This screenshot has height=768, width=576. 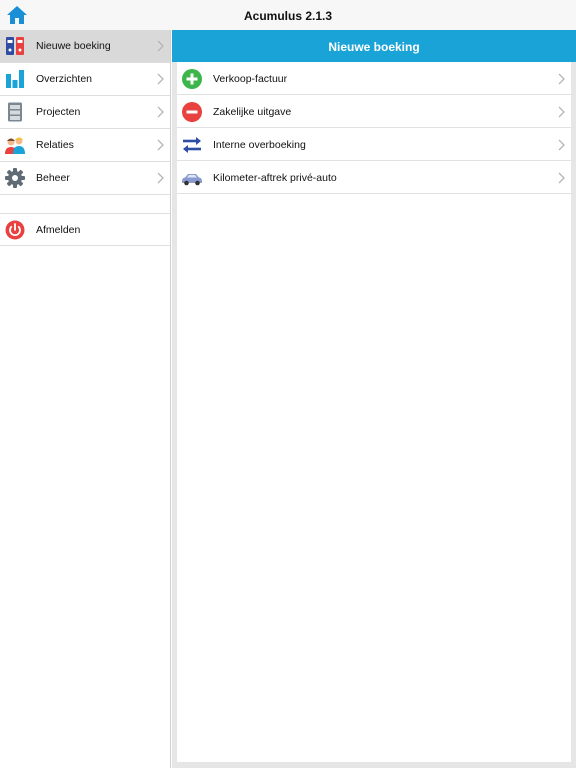 What do you see at coordinates (15, 79) in the screenshot?
I see `bar-chart-icon` at bounding box center [15, 79].